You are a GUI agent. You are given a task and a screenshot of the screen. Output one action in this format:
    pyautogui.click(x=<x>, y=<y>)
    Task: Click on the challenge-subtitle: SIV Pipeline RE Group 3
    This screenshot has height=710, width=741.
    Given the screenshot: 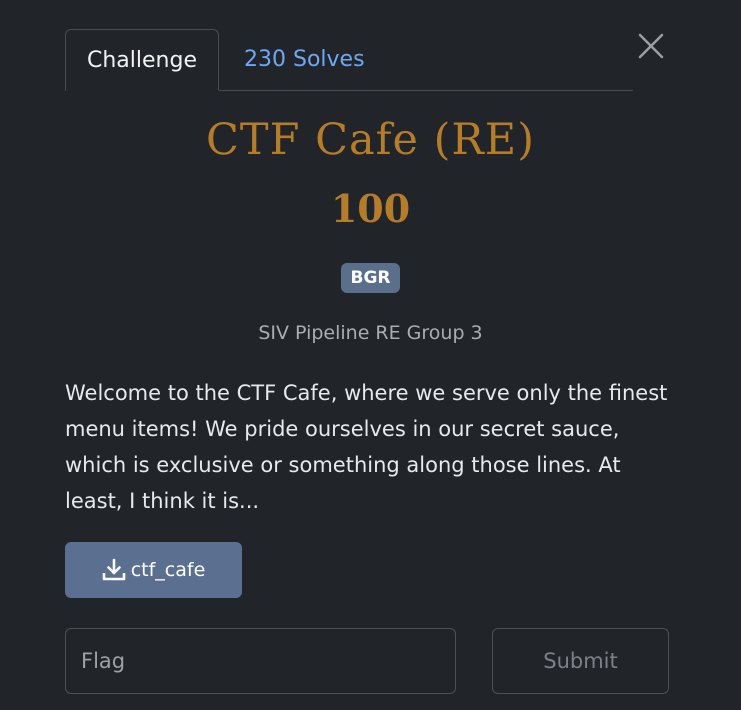 What is the action you would take?
    pyautogui.click(x=370, y=333)
    